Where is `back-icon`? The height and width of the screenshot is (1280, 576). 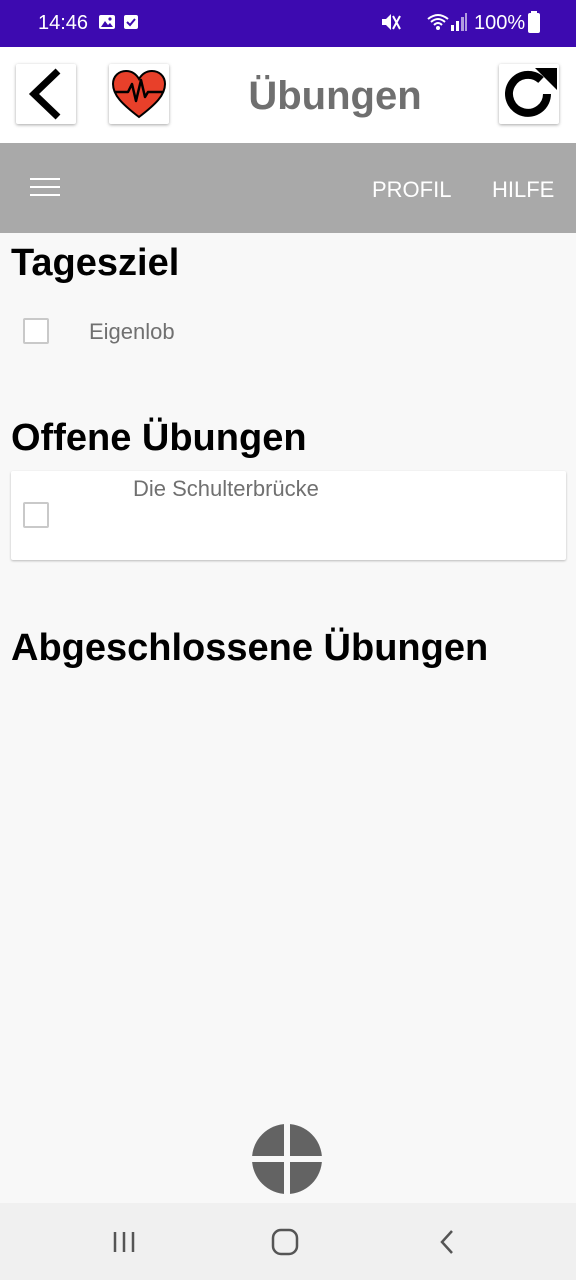
back-icon is located at coordinates (447, 1242).